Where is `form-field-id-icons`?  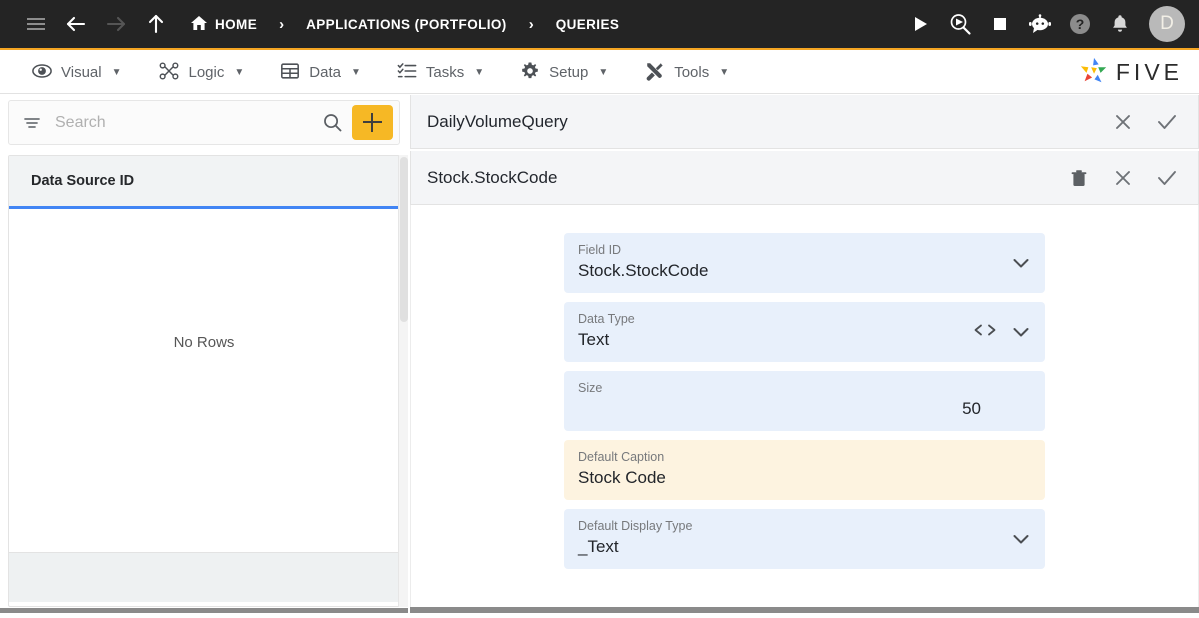 form-field-id-icons is located at coordinates (1021, 263).